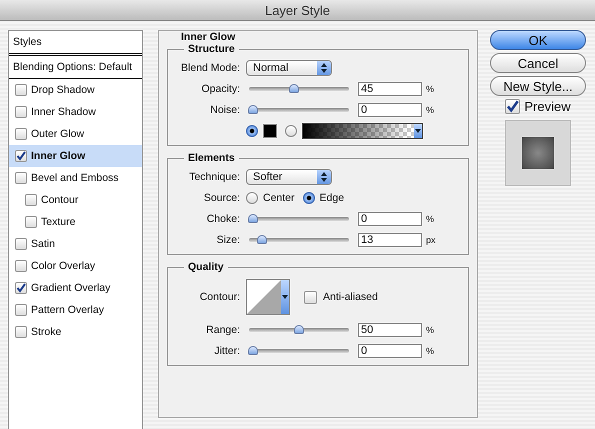 This screenshot has height=429, width=595. What do you see at coordinates (208, 37) in the screenshot?
I see `group-title: Inner Glow` at bounding box center [208, 37].